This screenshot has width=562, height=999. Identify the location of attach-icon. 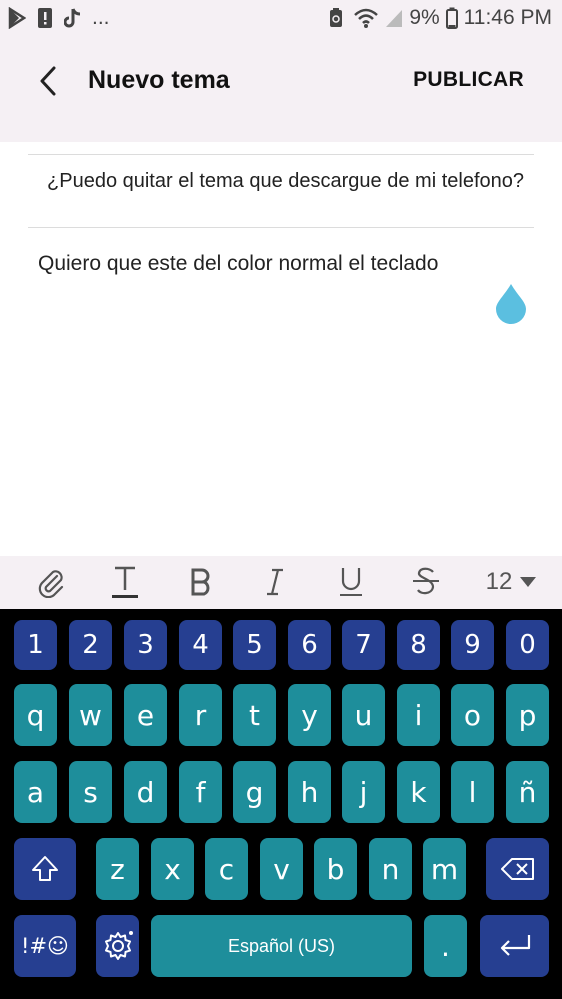
(51, 584).